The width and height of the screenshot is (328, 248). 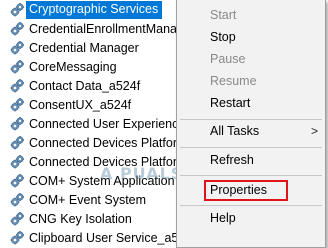 I want to click on service-name: Clipboard User Service_a524f, so click(x=112, y=237).